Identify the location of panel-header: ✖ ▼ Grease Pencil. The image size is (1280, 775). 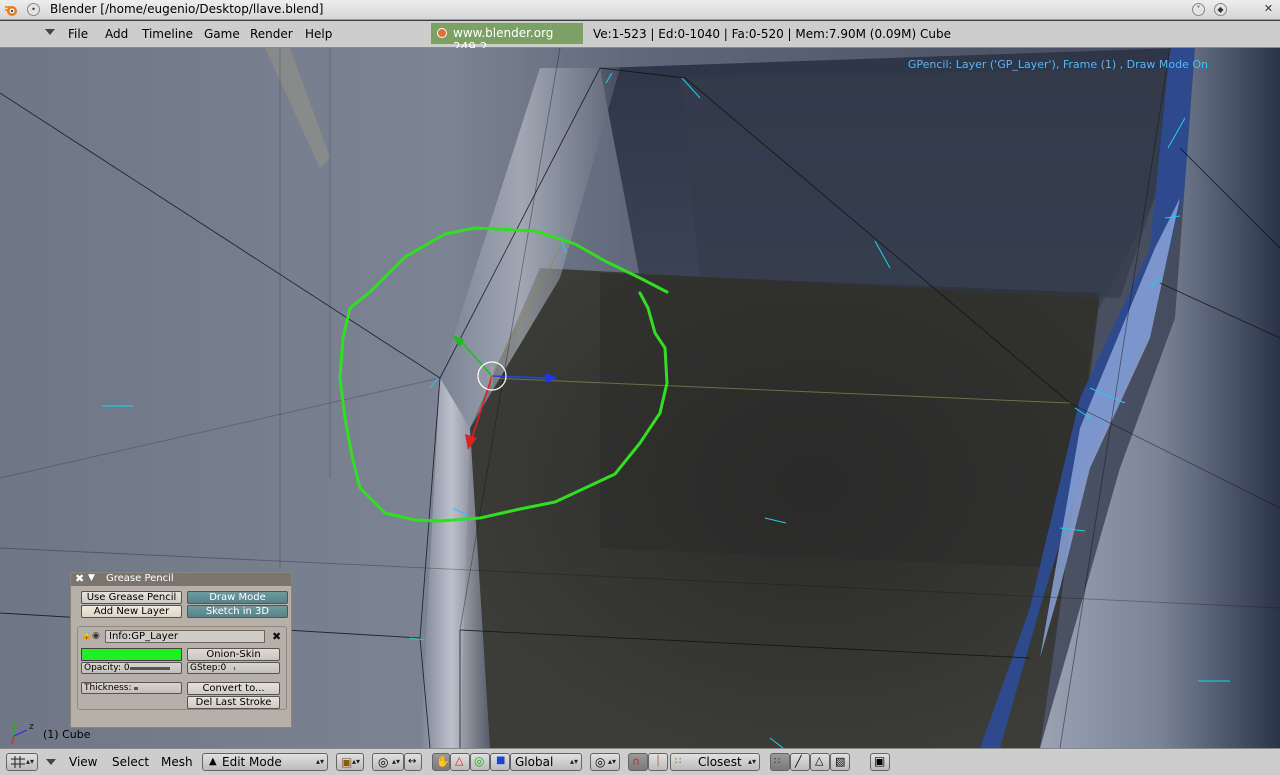
(181, 579).